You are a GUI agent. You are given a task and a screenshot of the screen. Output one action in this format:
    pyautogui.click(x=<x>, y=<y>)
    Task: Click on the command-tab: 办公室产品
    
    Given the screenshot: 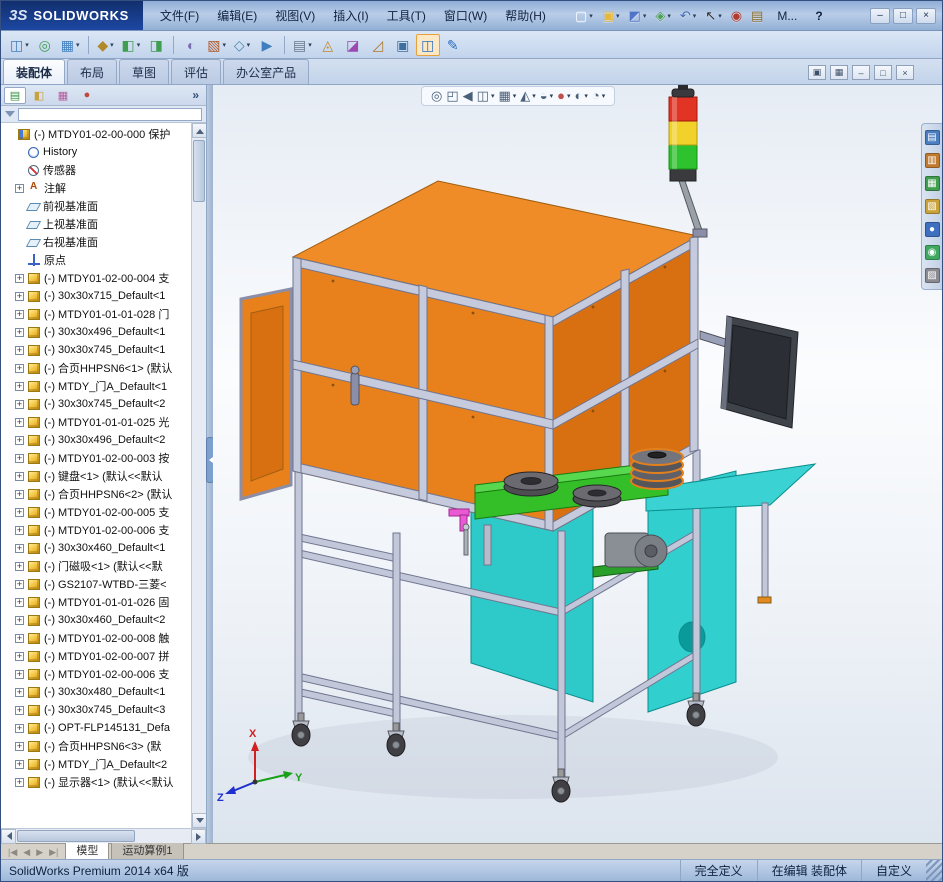 What is the action you would take?
    pyautogui.click(x=266, y=71)
    